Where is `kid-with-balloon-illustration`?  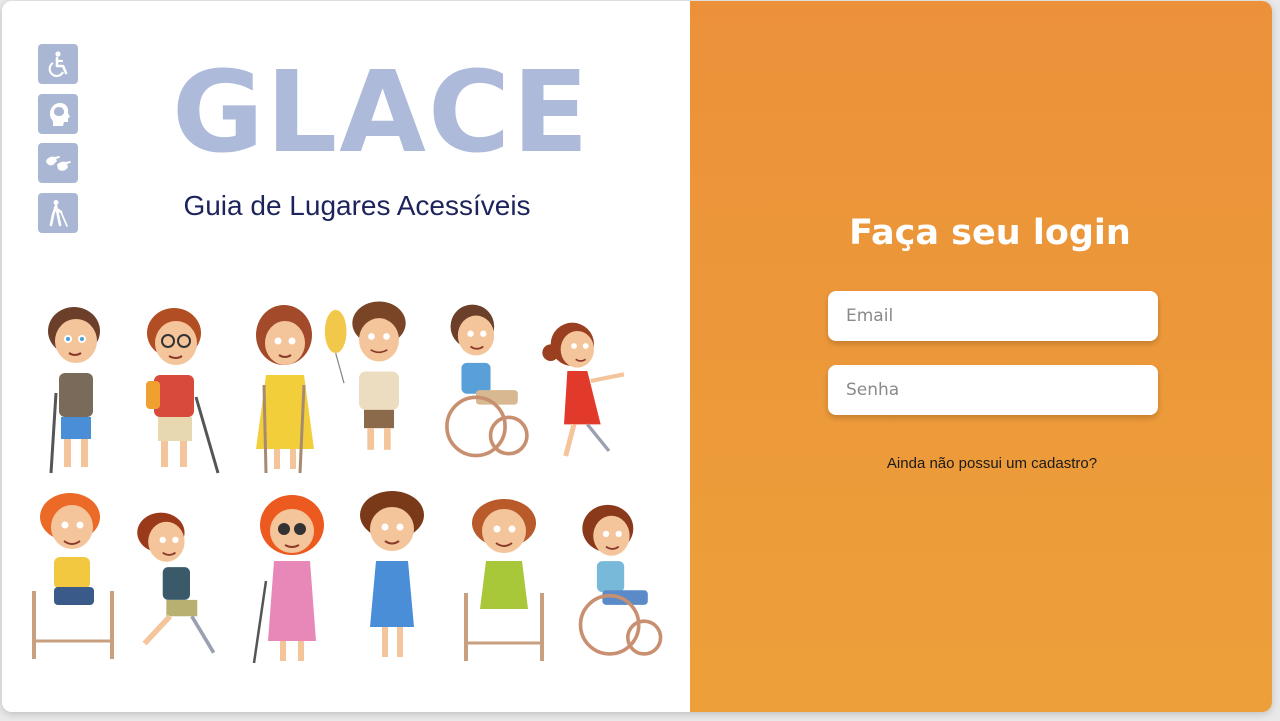
kid-with-balloon-illustration is located at coordinates (365, 375).